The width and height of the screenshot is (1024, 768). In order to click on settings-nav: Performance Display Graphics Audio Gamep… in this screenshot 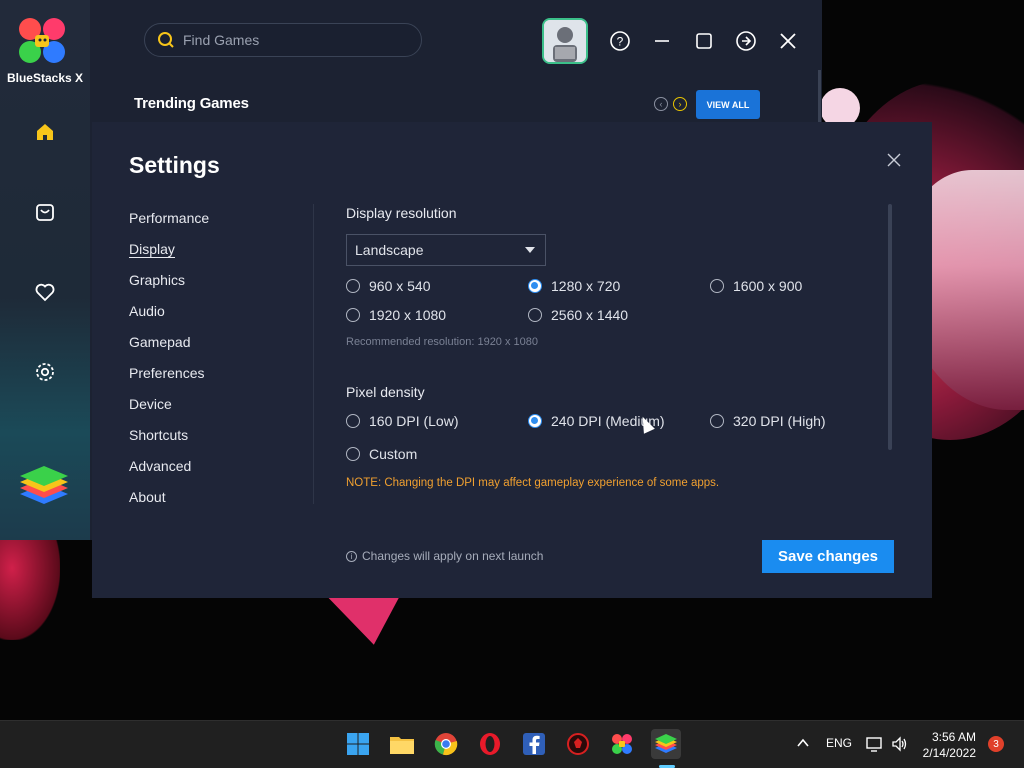, I will do `click(169, 363)`.